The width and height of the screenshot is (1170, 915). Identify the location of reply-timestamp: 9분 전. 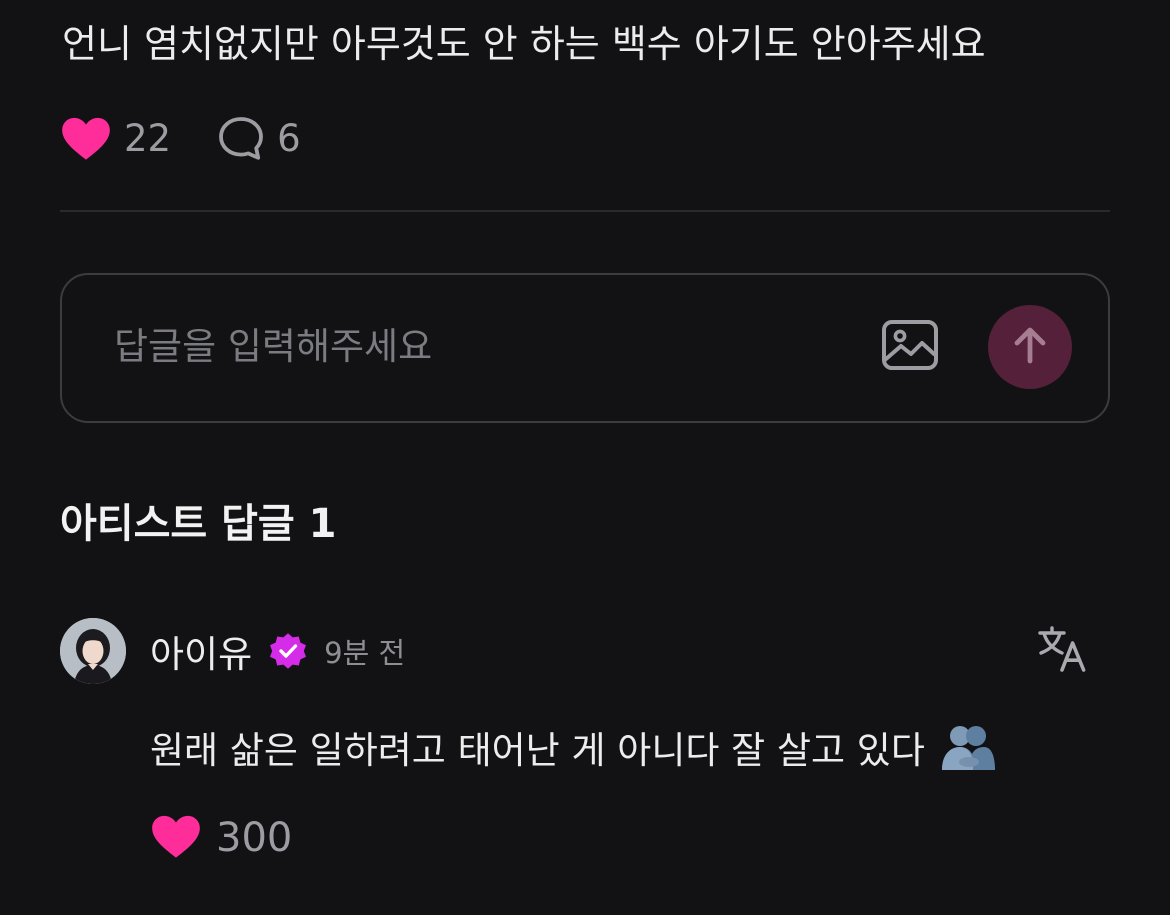
(365, 653).